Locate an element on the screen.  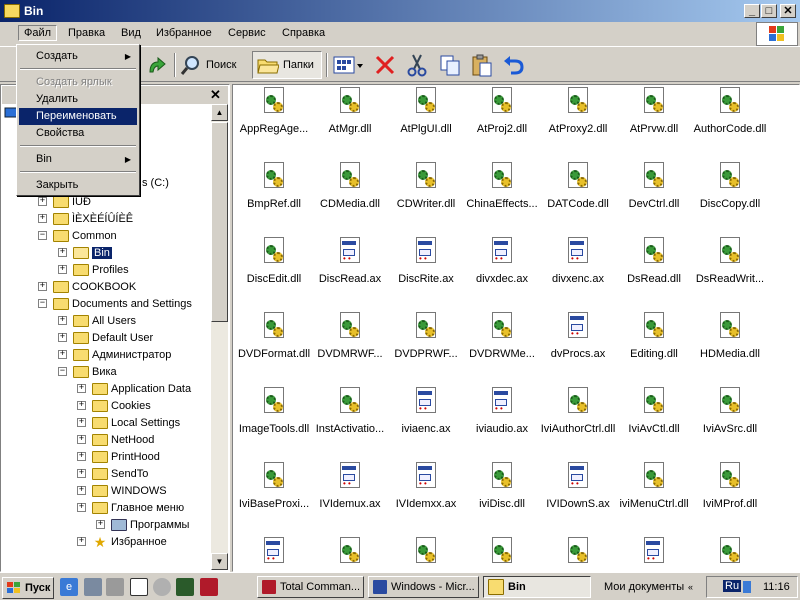
calculator-icon is located at coordinates (139, 587).